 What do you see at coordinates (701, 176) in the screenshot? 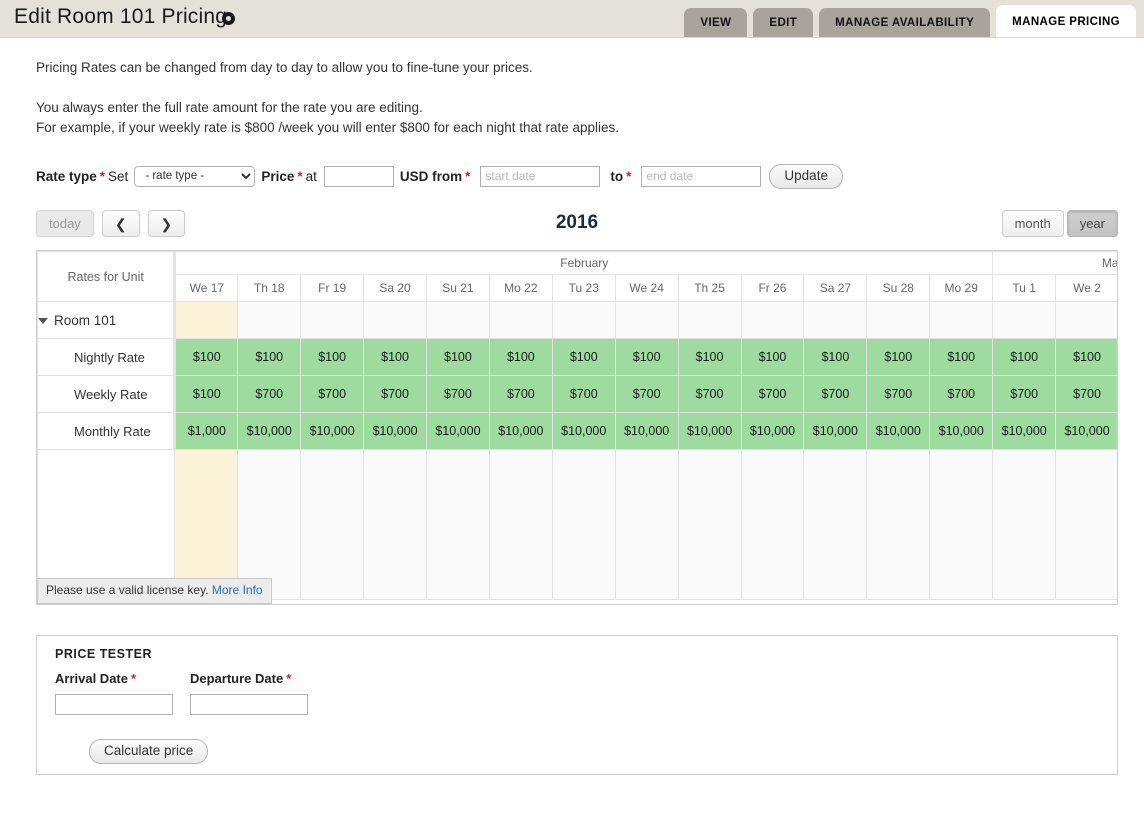
I see `end-date-input` at bounding box center [701, 176].